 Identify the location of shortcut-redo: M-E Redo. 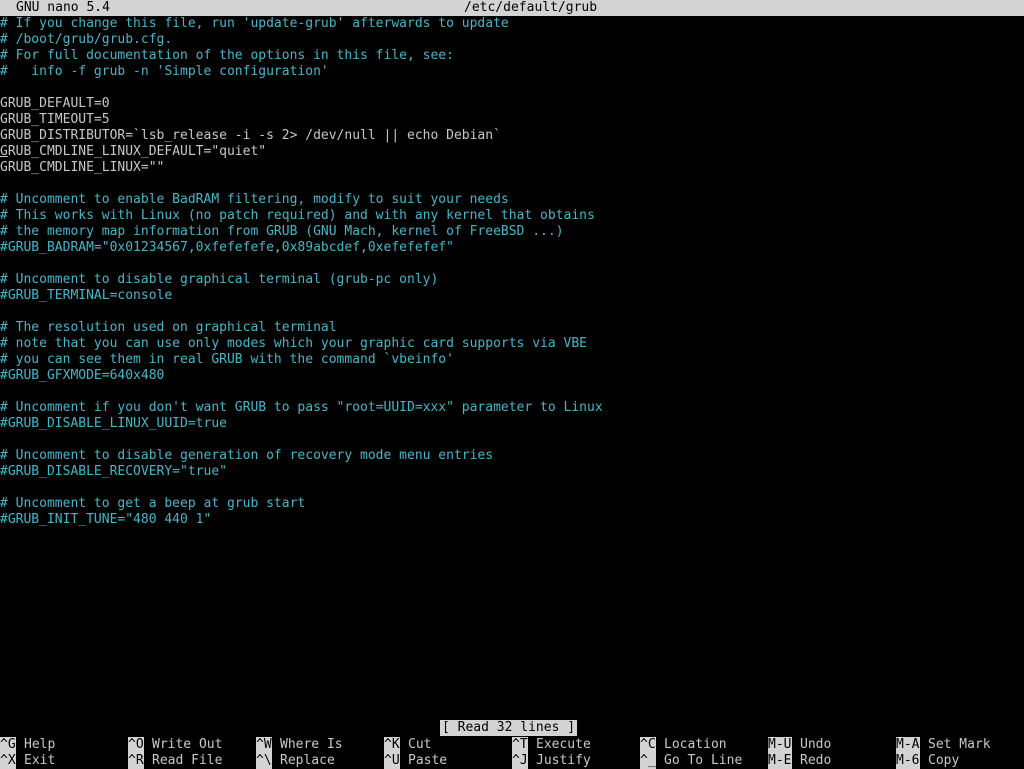
(799, 761).